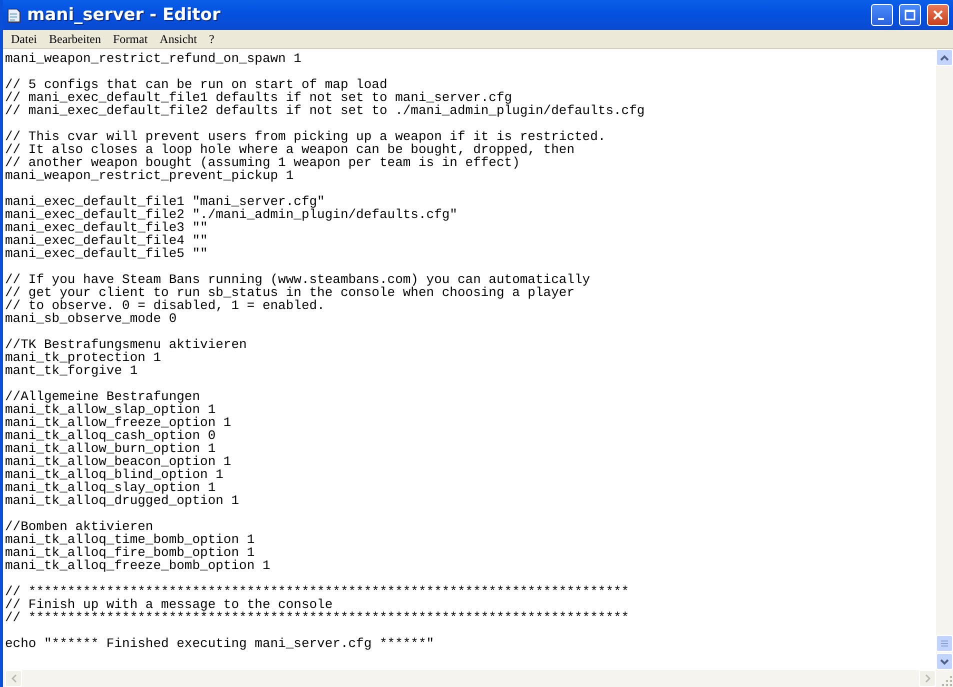  Describe the element at coordinates (138, 565) in the screenshot. I see `text-line: mani_tk_alloq_freeze_bomb_option 1` at that location.